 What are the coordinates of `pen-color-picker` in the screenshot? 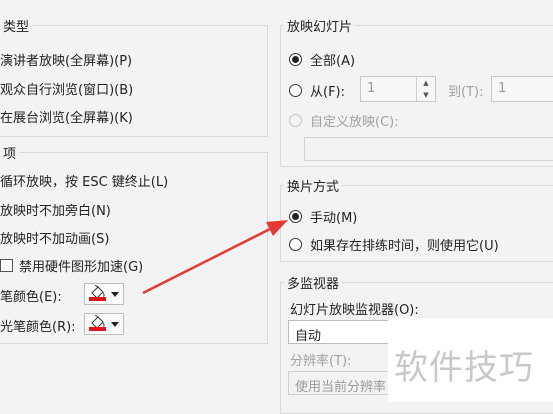 It's located at (104, 294).